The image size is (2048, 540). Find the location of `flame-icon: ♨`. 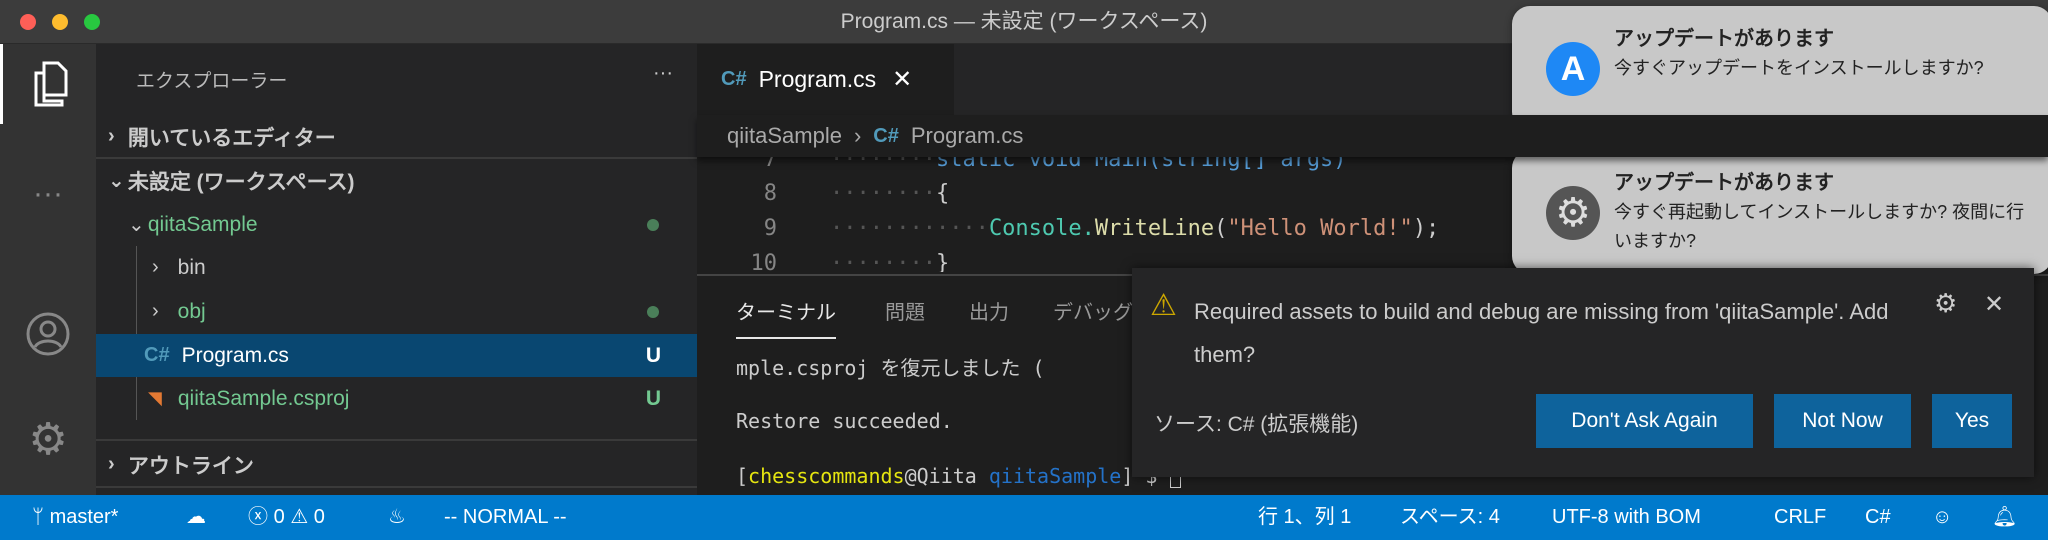

flame-icon: ♨ is located at coordinates (397, 517).